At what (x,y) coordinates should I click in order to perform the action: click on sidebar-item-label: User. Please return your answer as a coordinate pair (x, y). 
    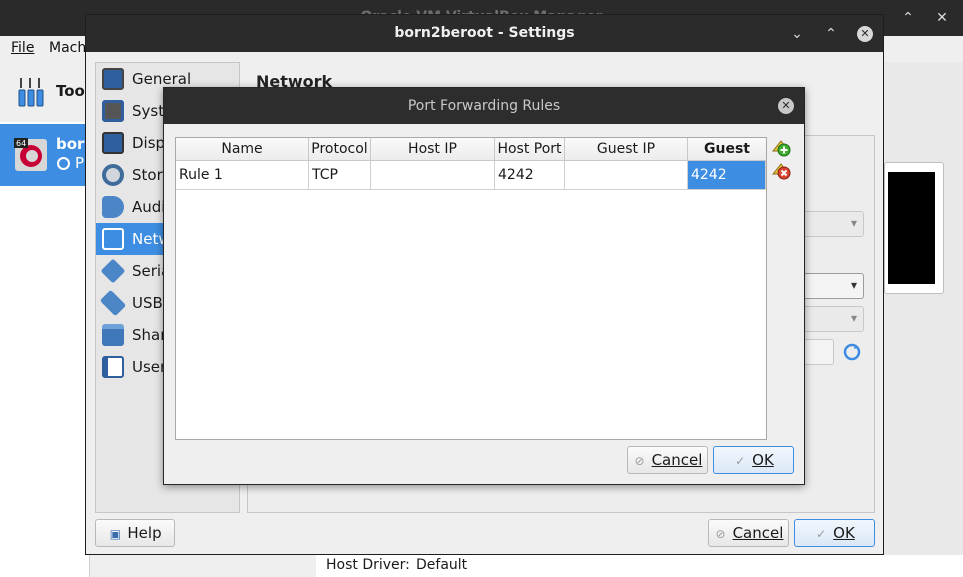
    Looking at the image, I should click on (149, 367).